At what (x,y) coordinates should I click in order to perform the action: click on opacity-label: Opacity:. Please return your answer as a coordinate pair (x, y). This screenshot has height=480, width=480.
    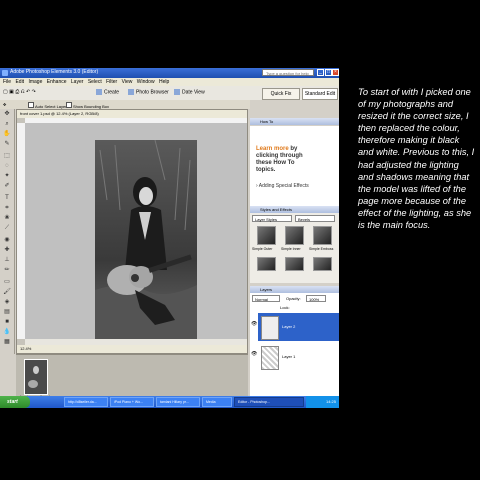
    Looking at the image, I should click on (293, 298).